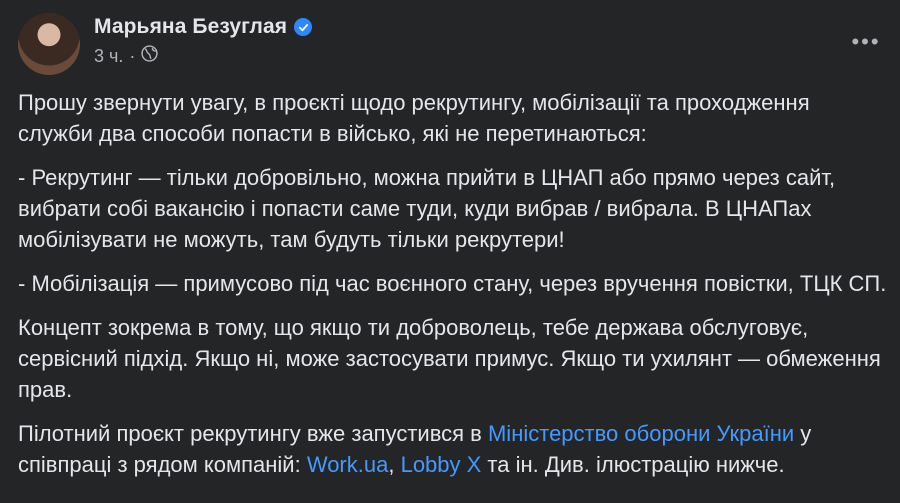 The height and width of the screenshot is (503, 900). I want to click on paragraph-text: та ін. Див. ілюстрацію нижче., so click(633, 464).